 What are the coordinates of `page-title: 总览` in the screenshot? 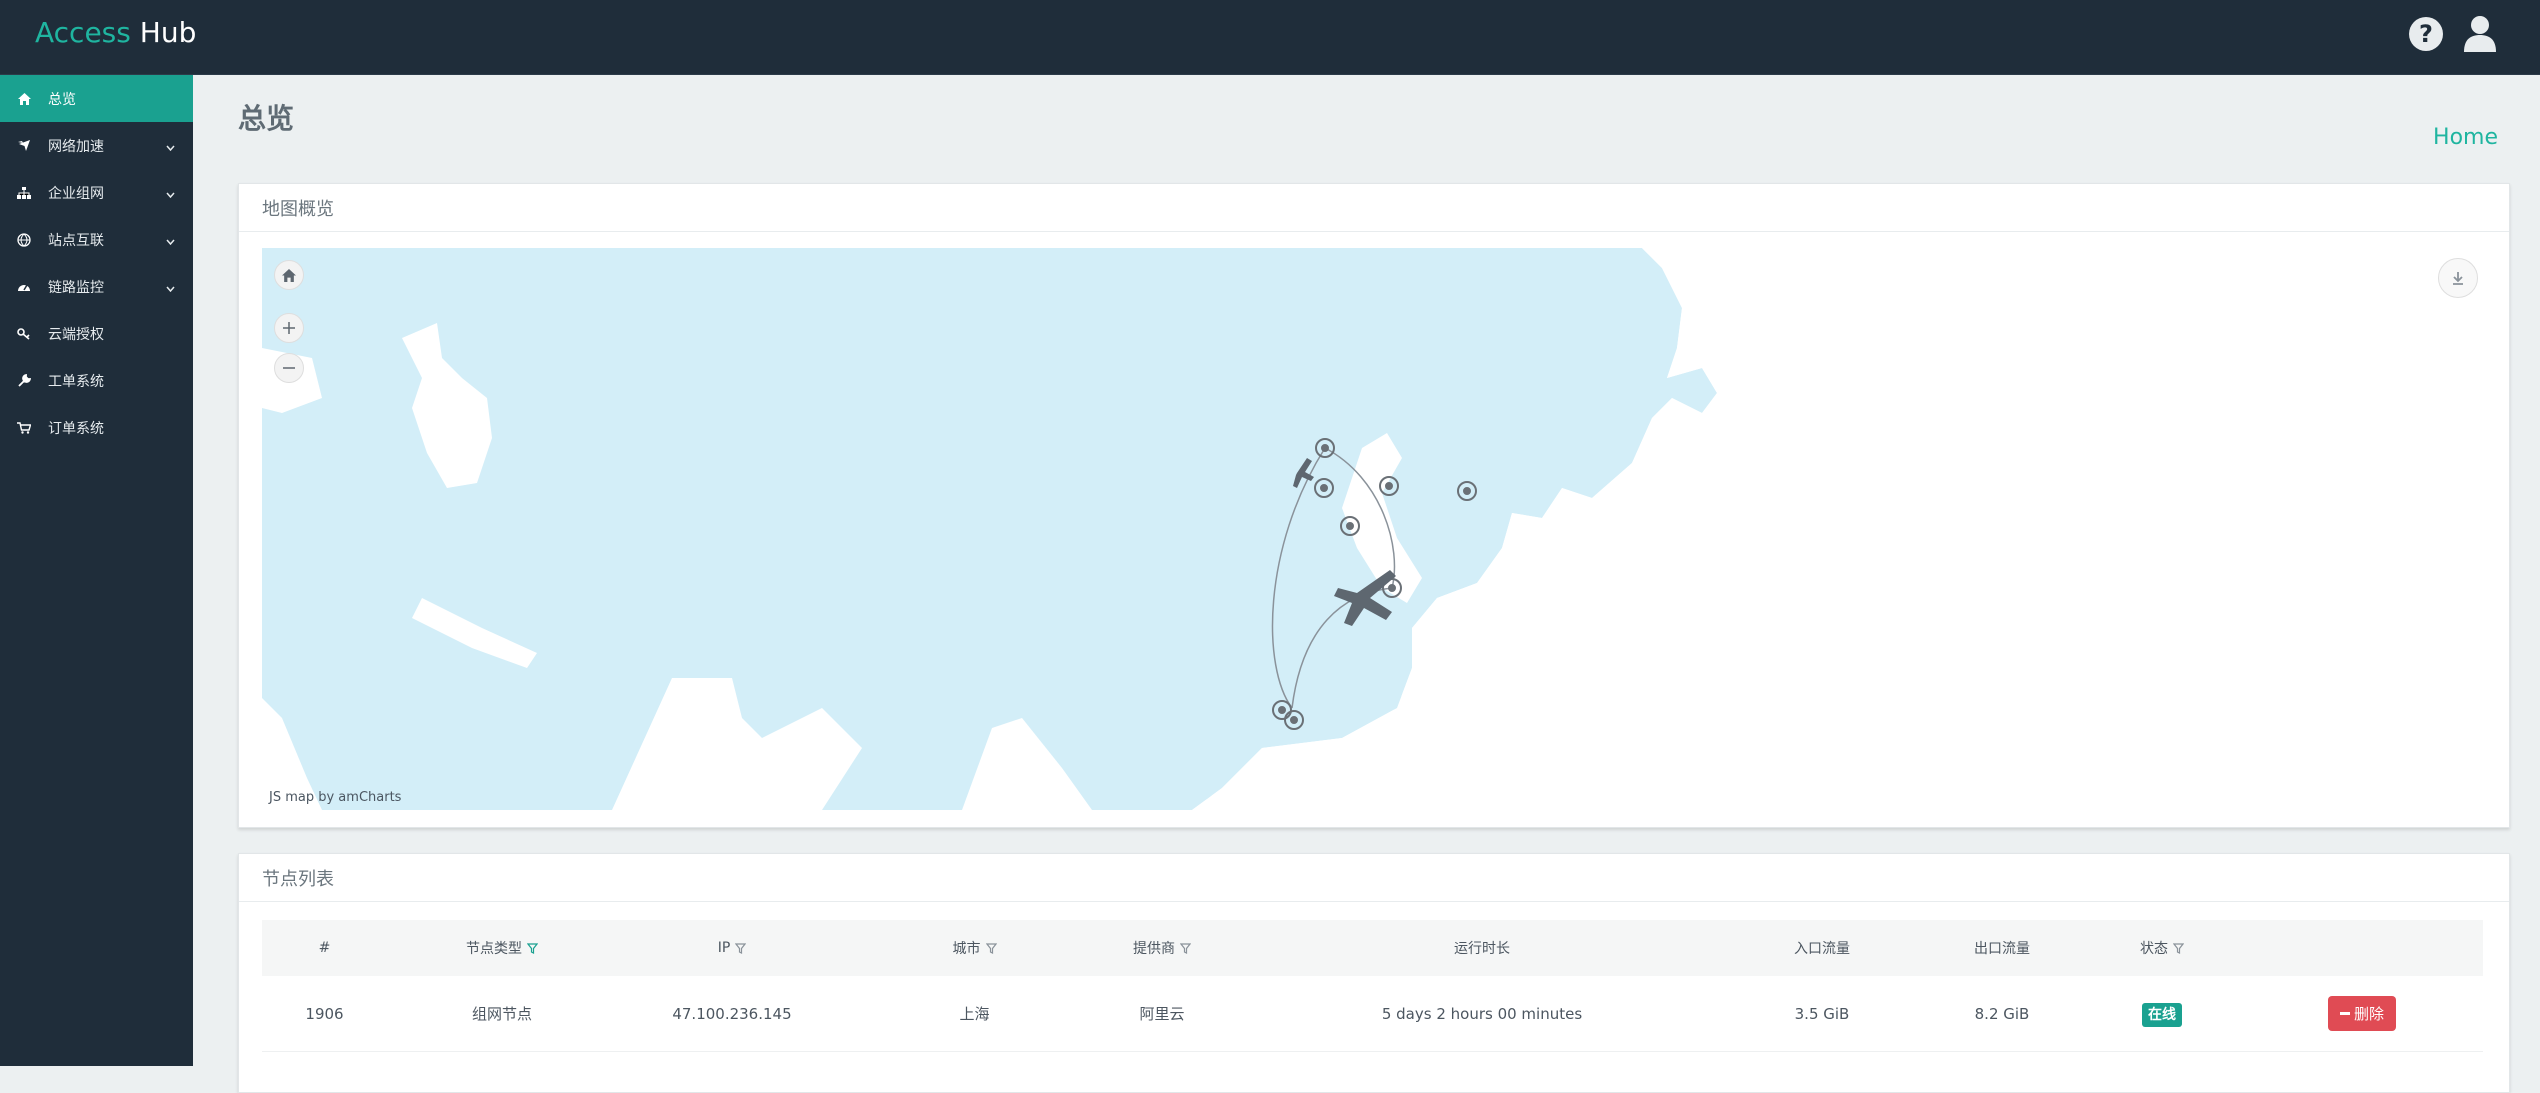 It's located at (266, 118).